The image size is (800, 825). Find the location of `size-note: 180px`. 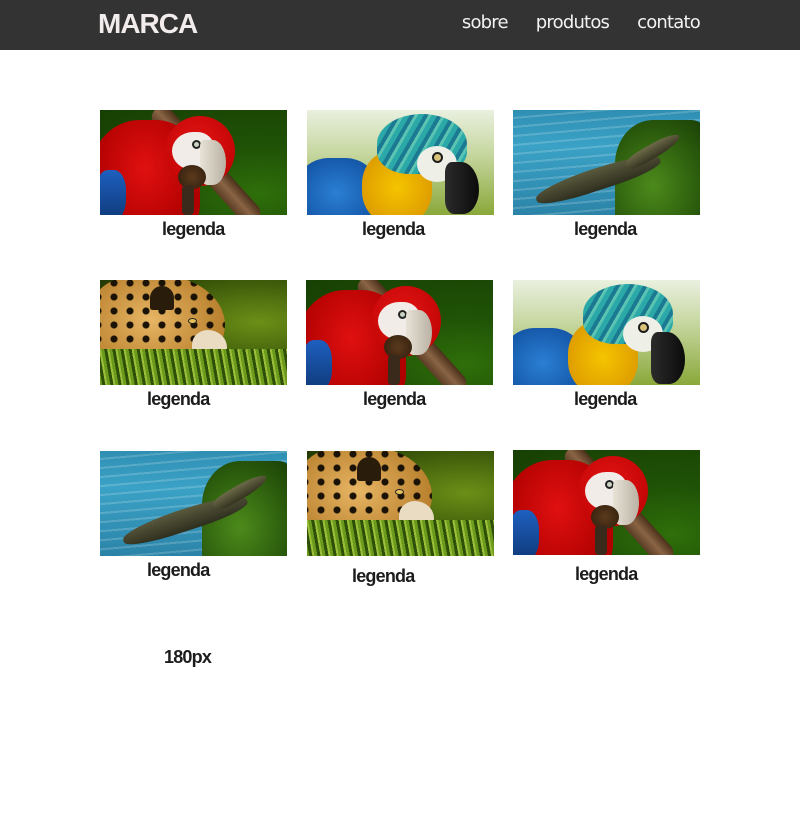

size-note: 180px is located at coordinates (188, 657).